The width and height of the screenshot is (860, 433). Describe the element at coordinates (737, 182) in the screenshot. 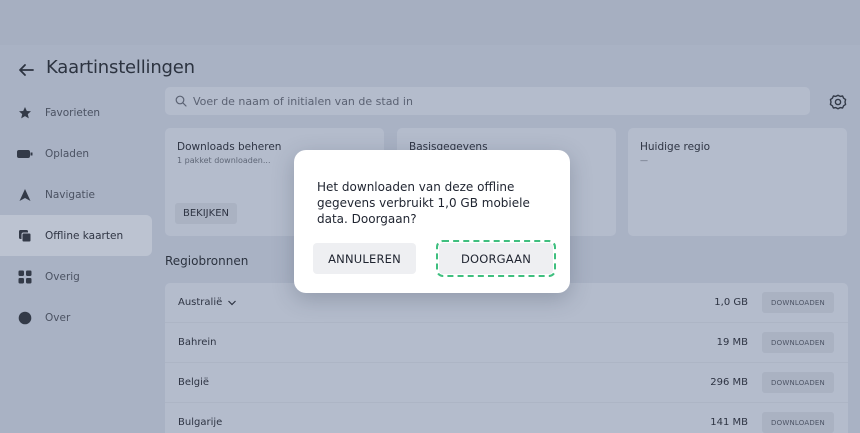

I see `card-huidige-regio: Huidige regio —` at that location.